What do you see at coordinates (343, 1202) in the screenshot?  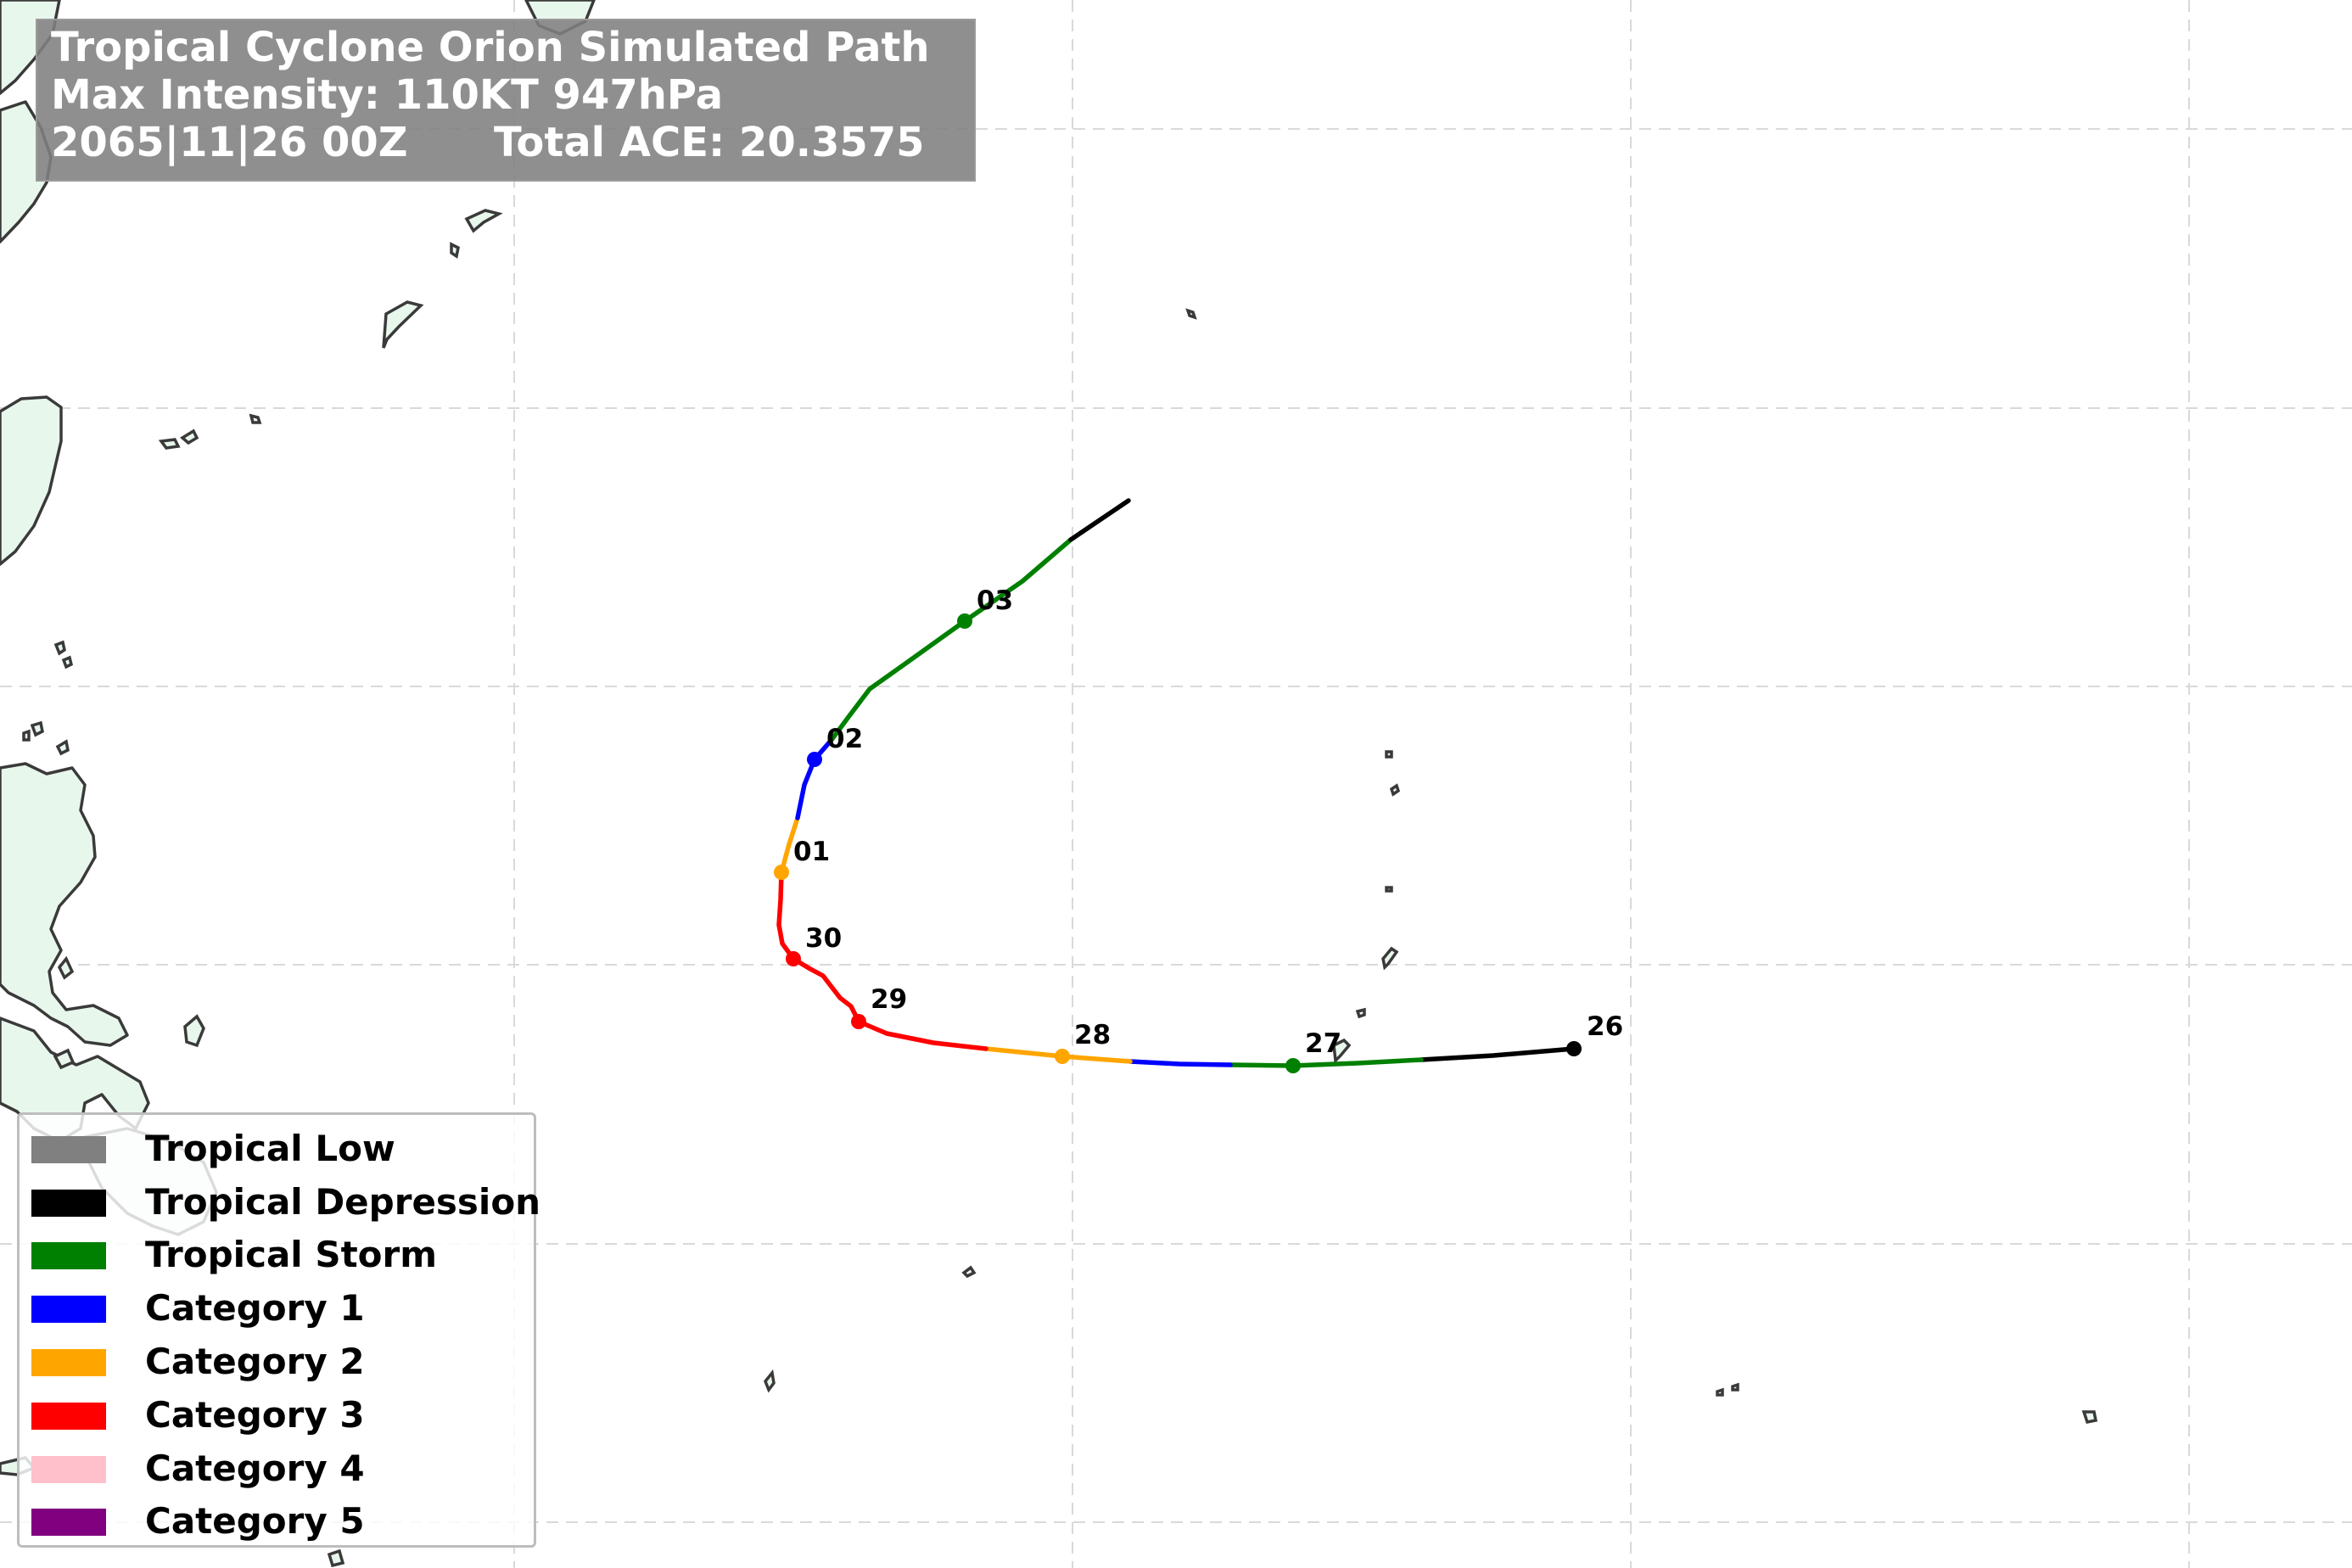 I see `legend-label: Tropical Depression` at bounding box center [343, 1202].